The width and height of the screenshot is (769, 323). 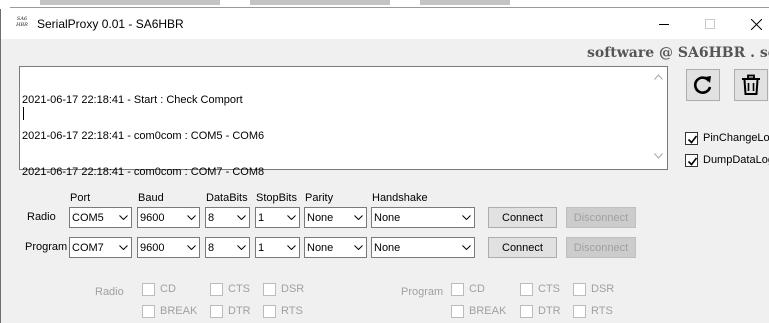 I want to click on radio-dtr-checkbox, so click(x=216, y=311).